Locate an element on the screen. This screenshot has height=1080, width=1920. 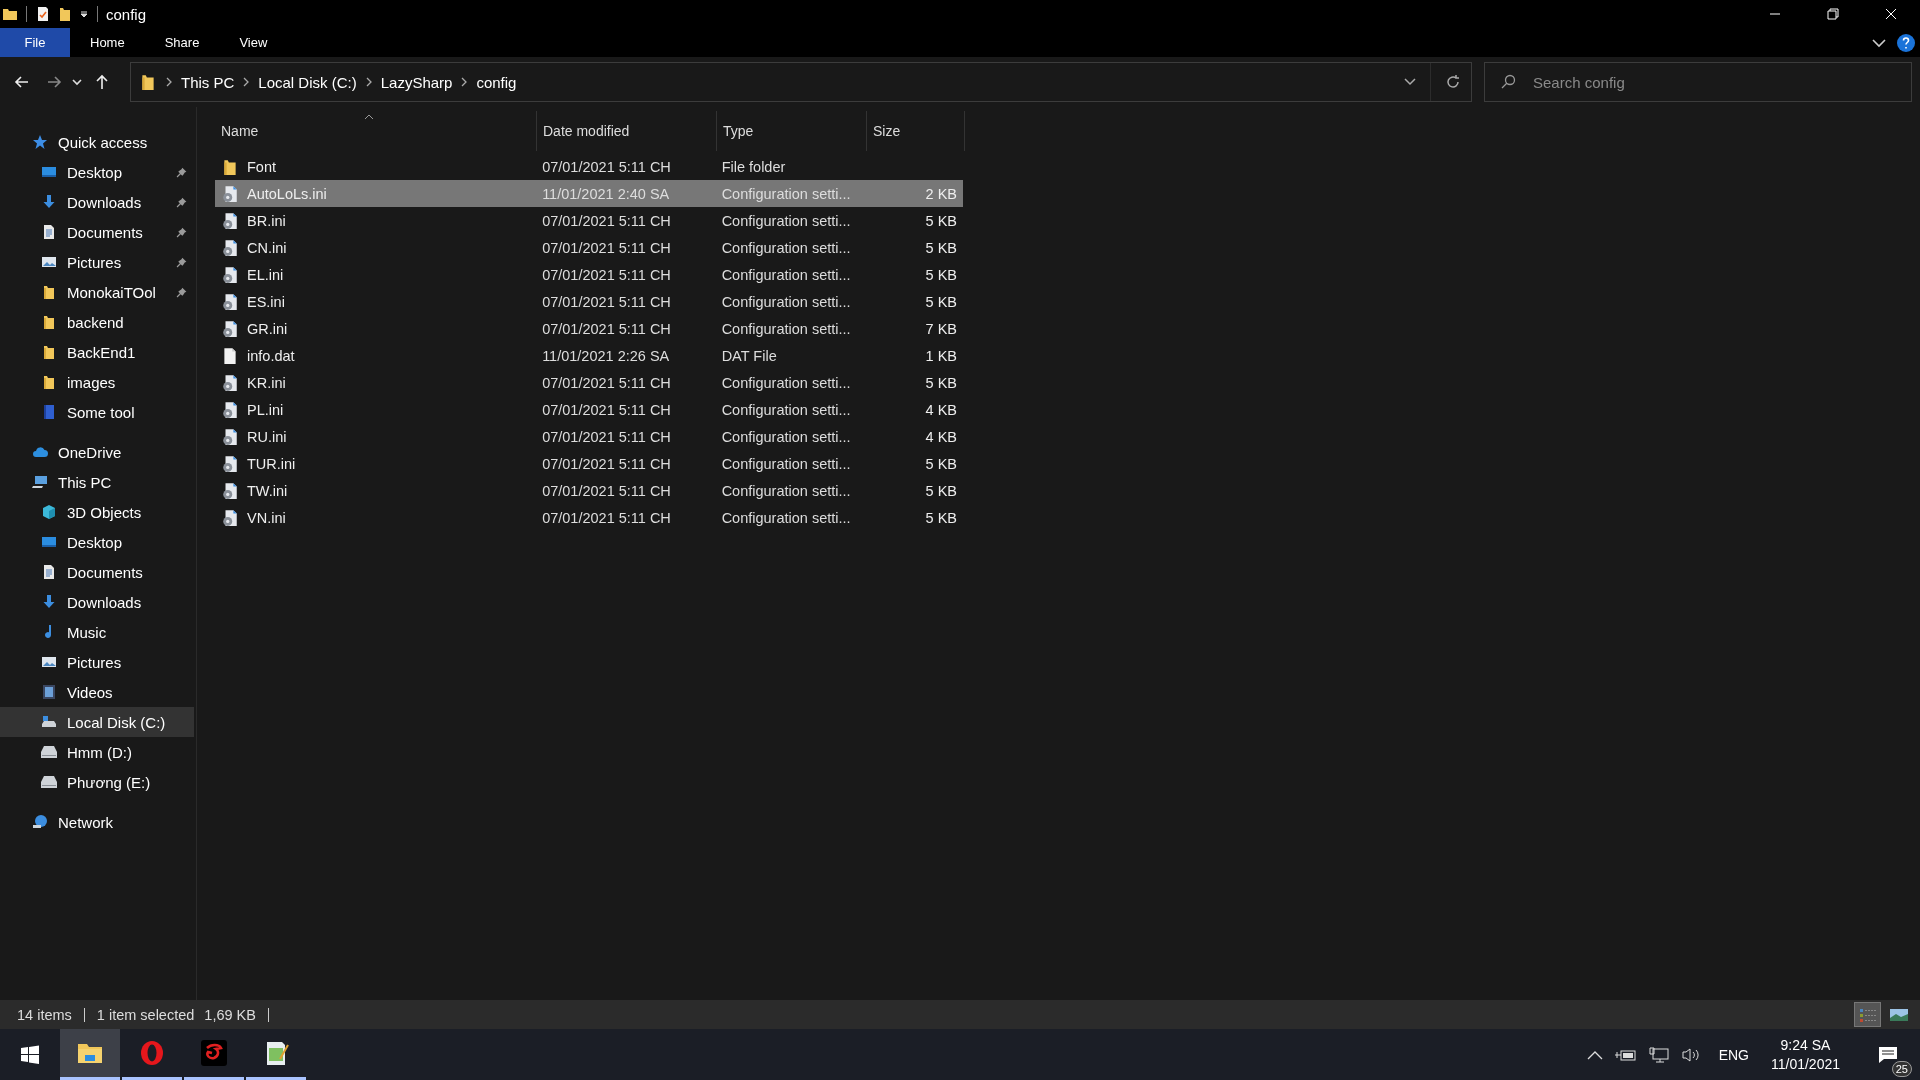
file-name: PL.ini is located at coordinates (265, 409).